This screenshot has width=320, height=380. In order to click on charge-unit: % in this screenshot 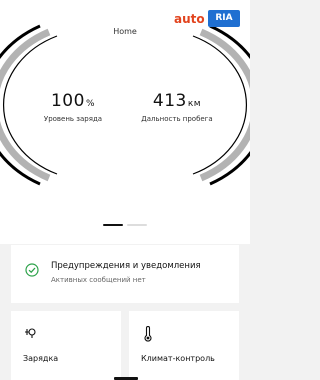, I will do `click(90, 104)`.